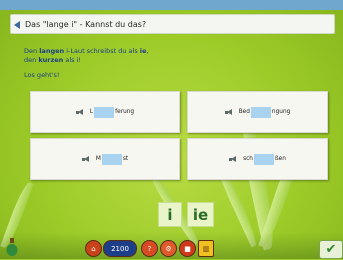 Image resolution: width=343 pixels, height=260 pixels. I want to click on word-prefix: Bed, so click(244, 112).